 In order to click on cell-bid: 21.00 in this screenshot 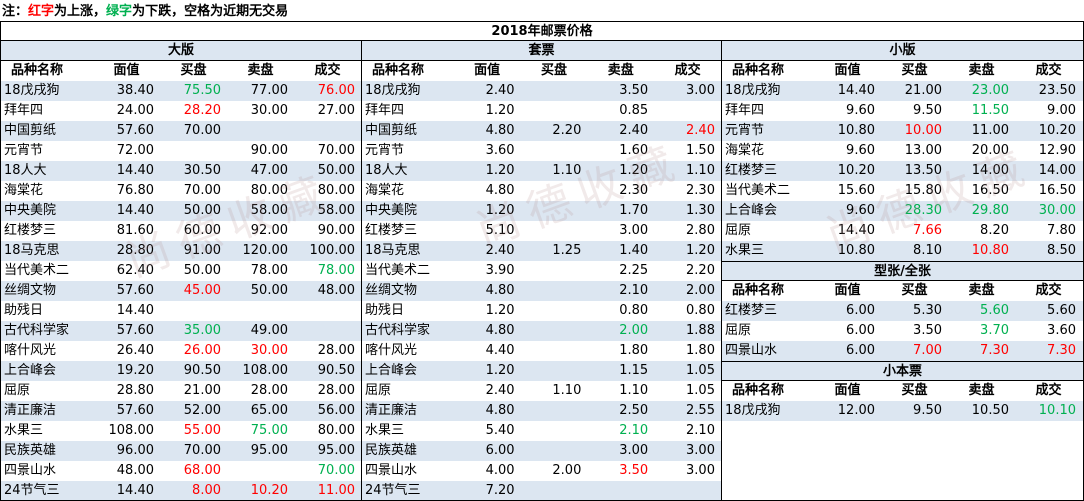, I will do `click(923, 90)`.